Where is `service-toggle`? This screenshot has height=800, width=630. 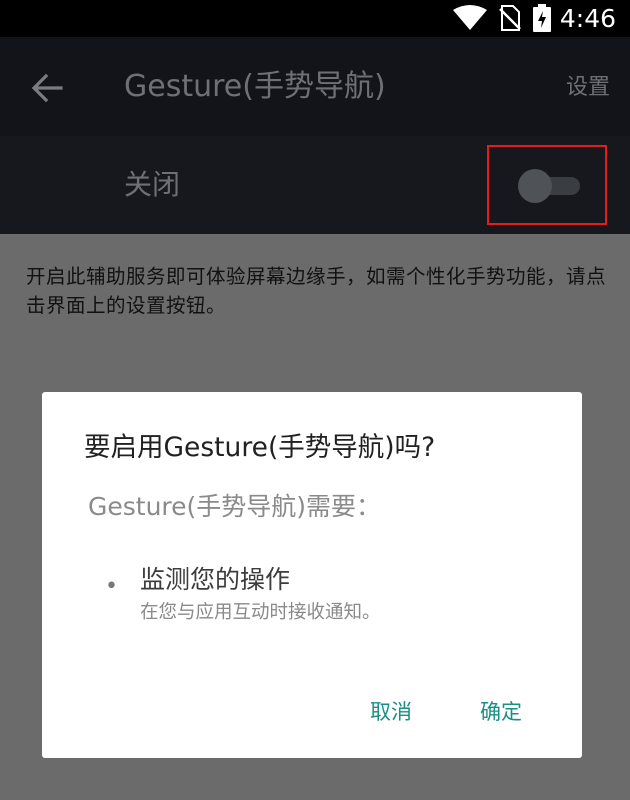
service-toggle is located at coordinates (551, 186).